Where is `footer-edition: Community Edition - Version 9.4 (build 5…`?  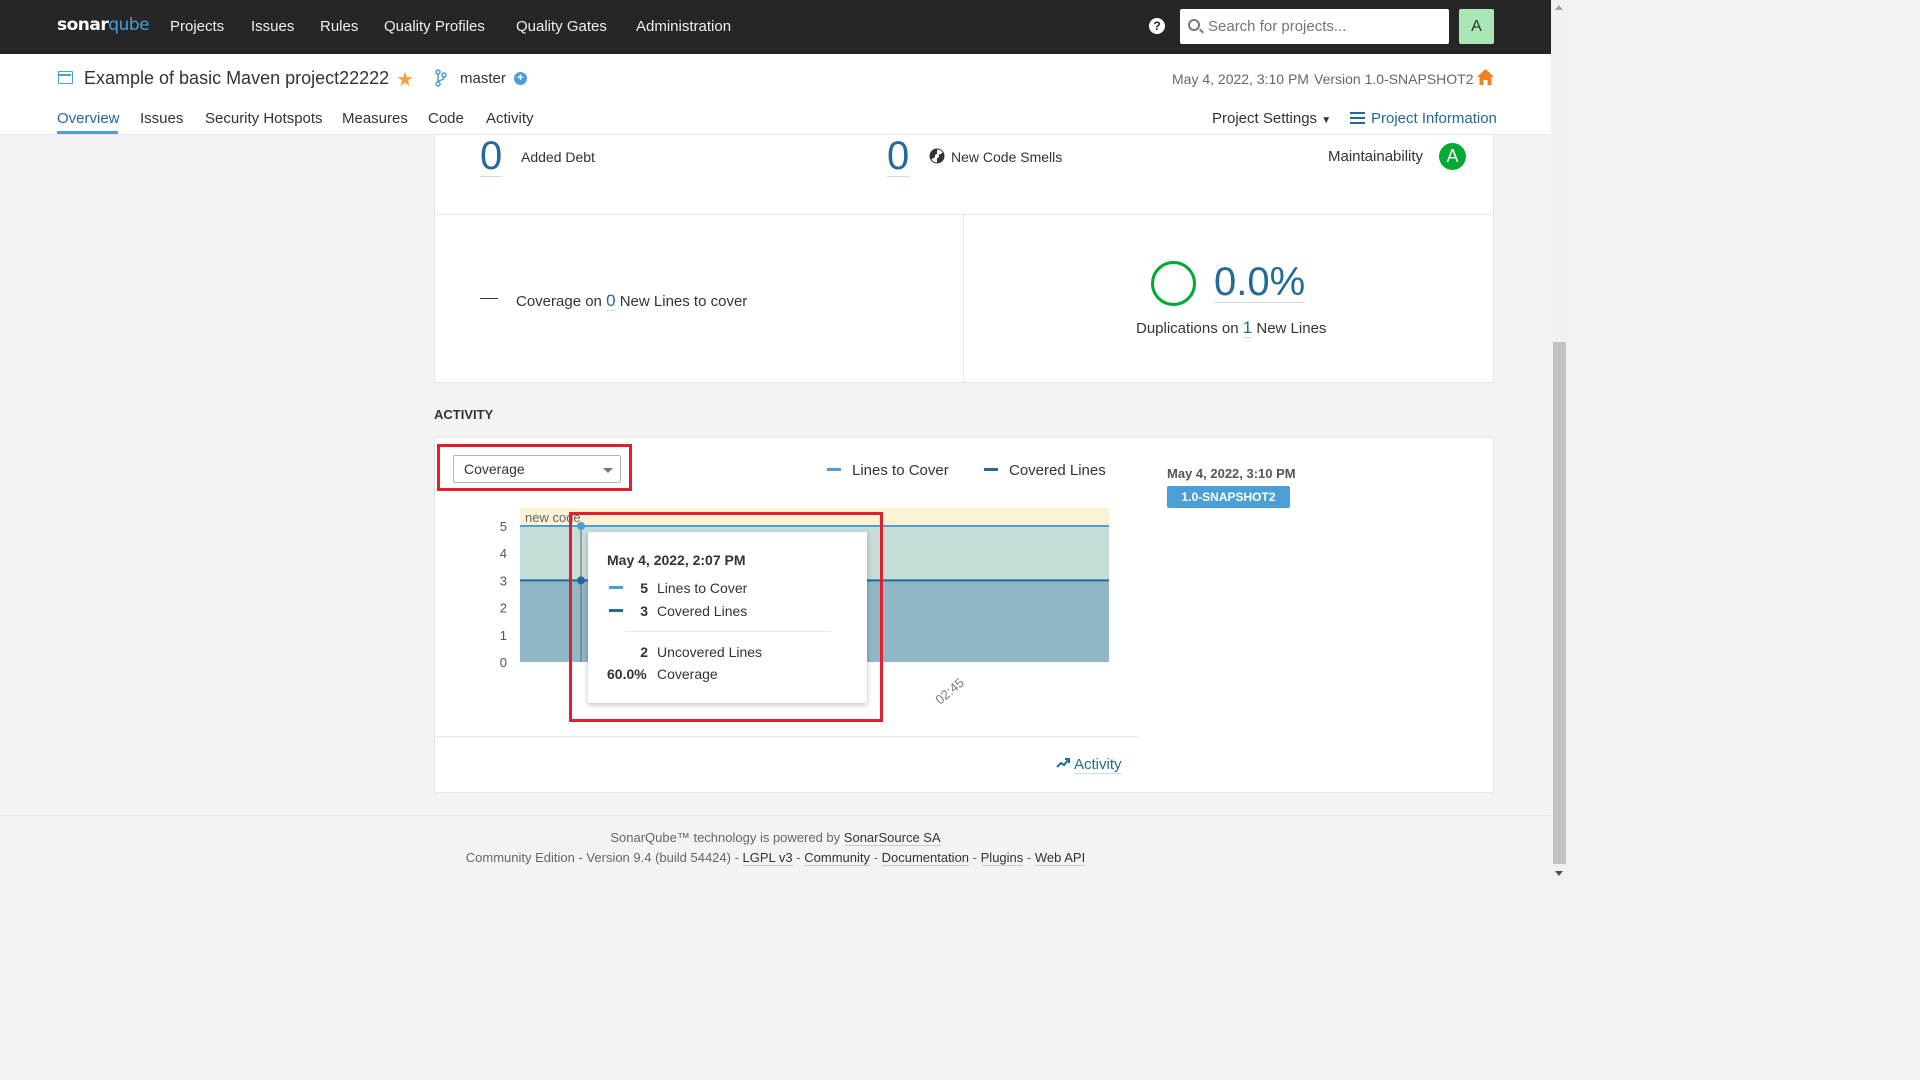
footer-edition: Community Edition - Version 9.4 (build 5… is located at coordinates (775, 858).